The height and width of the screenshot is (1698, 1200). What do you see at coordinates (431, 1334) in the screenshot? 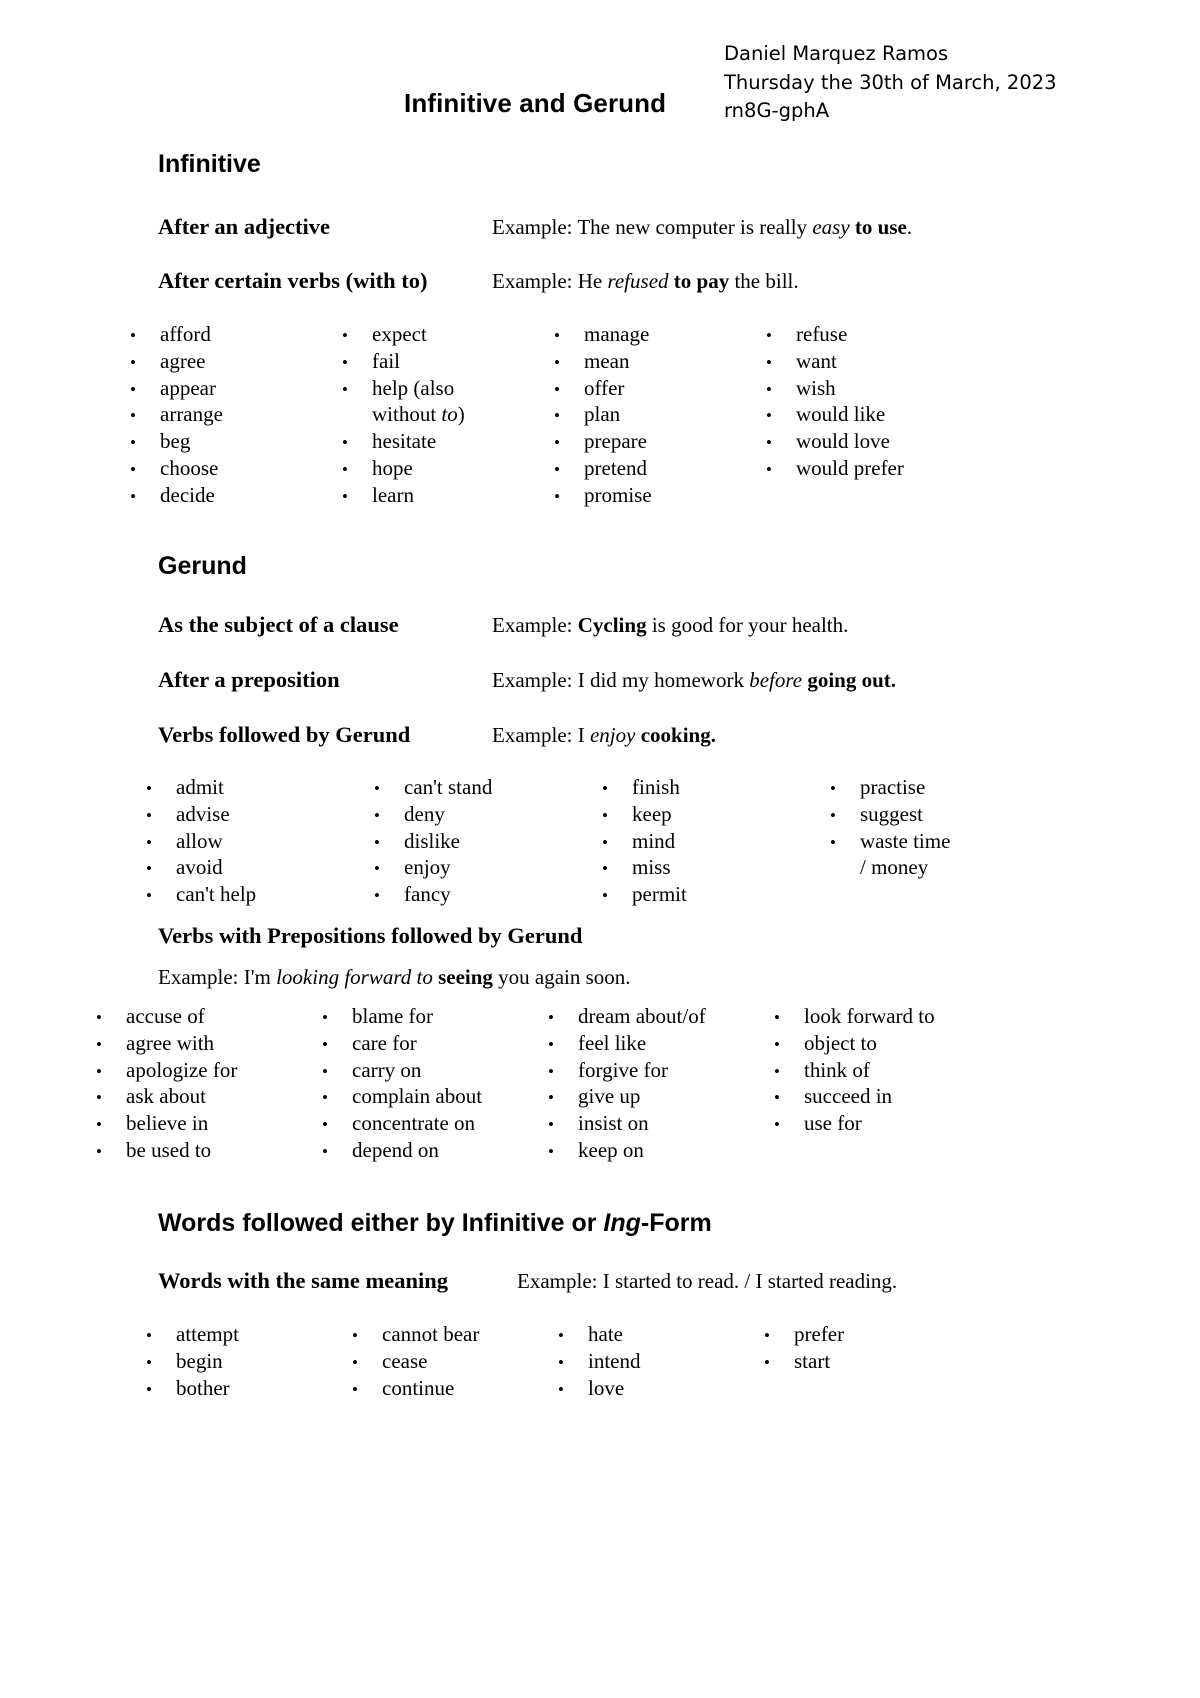
I see `list-item-label: cannot bear` at bounding box center [431, 1334].